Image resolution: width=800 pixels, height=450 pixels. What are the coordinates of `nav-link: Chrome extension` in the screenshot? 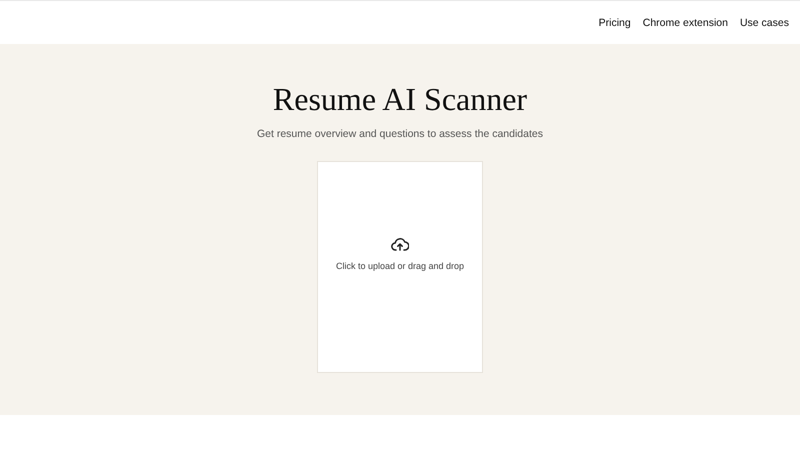 It's located at (685, 22).